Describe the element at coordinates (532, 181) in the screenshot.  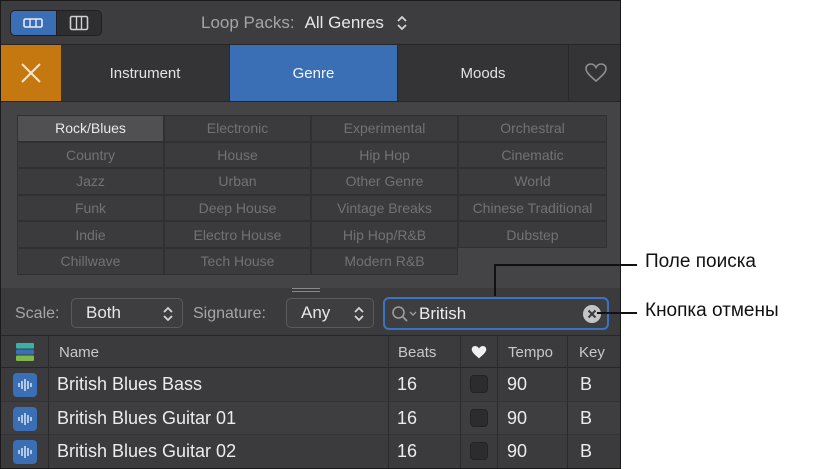
I see `keyword-button: World` at that location.